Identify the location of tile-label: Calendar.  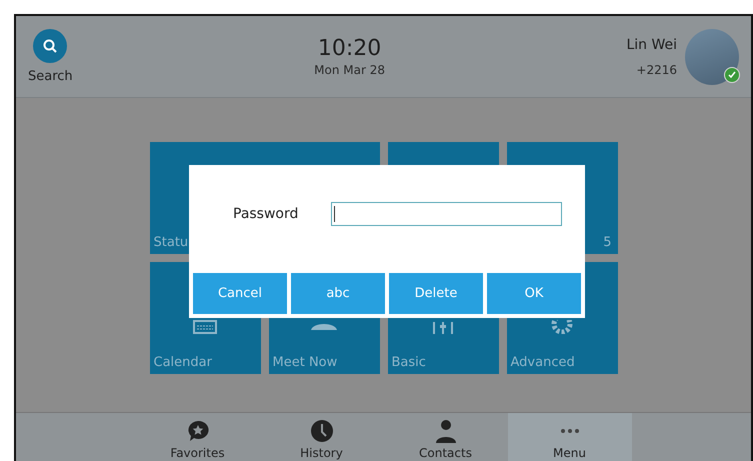
(183, 362).